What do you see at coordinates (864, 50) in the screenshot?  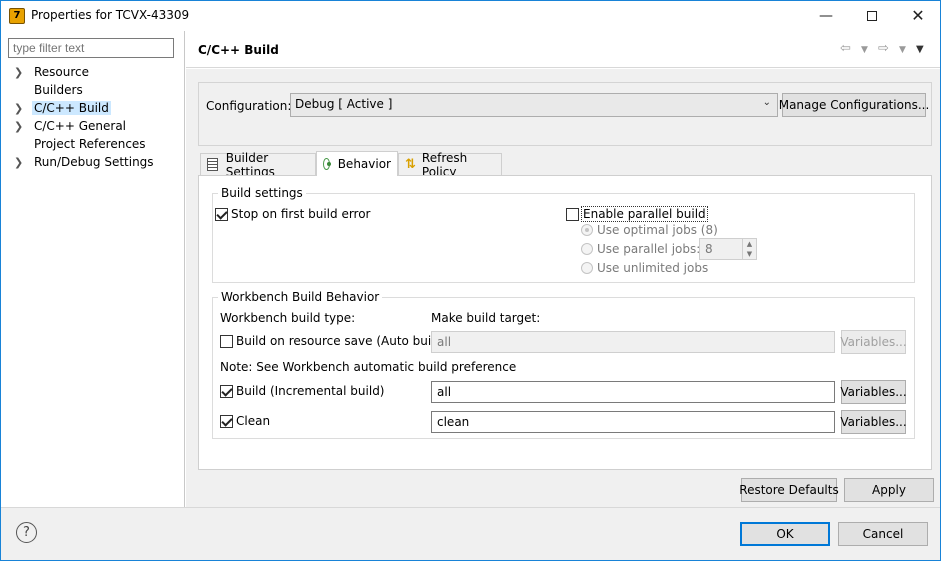 I see `back-dropdown-icon: ▼` at bounding box center [864, 50].